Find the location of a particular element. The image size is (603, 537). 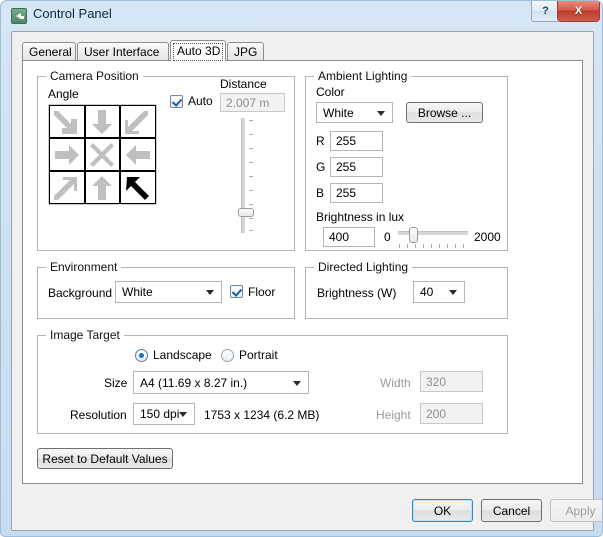

color-label: Color is located at coordinates (330, 92).